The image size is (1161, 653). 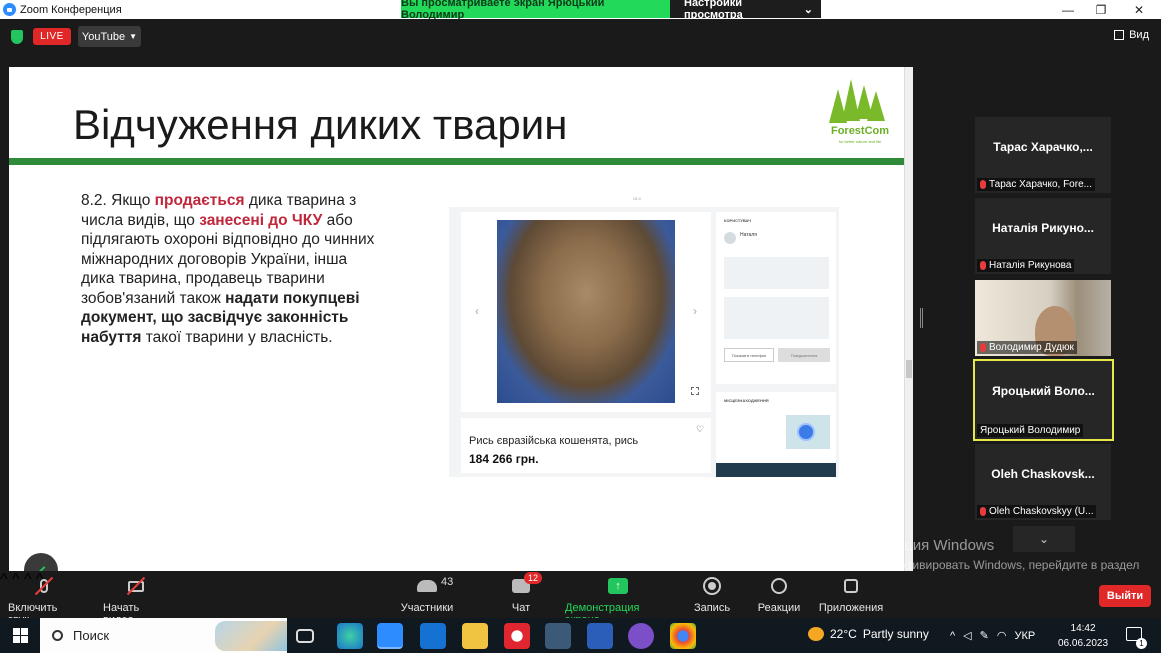 What do you see at coordinates (1125, 596) in the screenshot?
I see `leave-button: Выйти` at bounding box center [1125, 596].